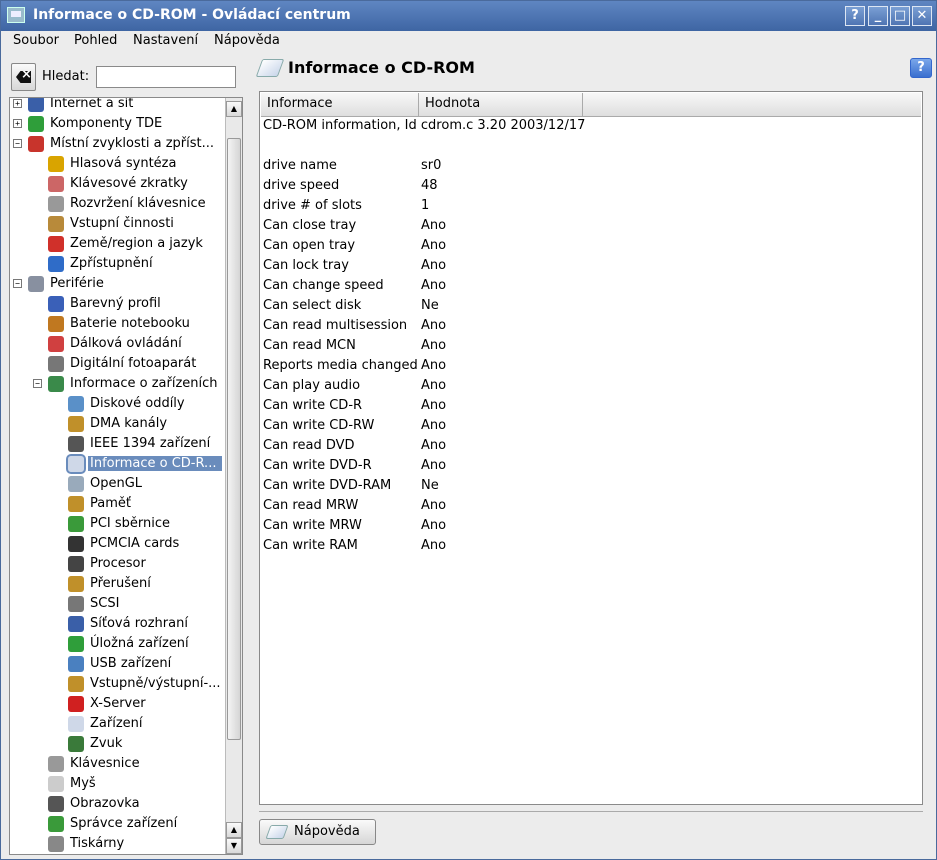 Image resolution: width=937 pixels, height=860 pixels. I want to click on menu-soubor: Soubor, so click(36, 40).